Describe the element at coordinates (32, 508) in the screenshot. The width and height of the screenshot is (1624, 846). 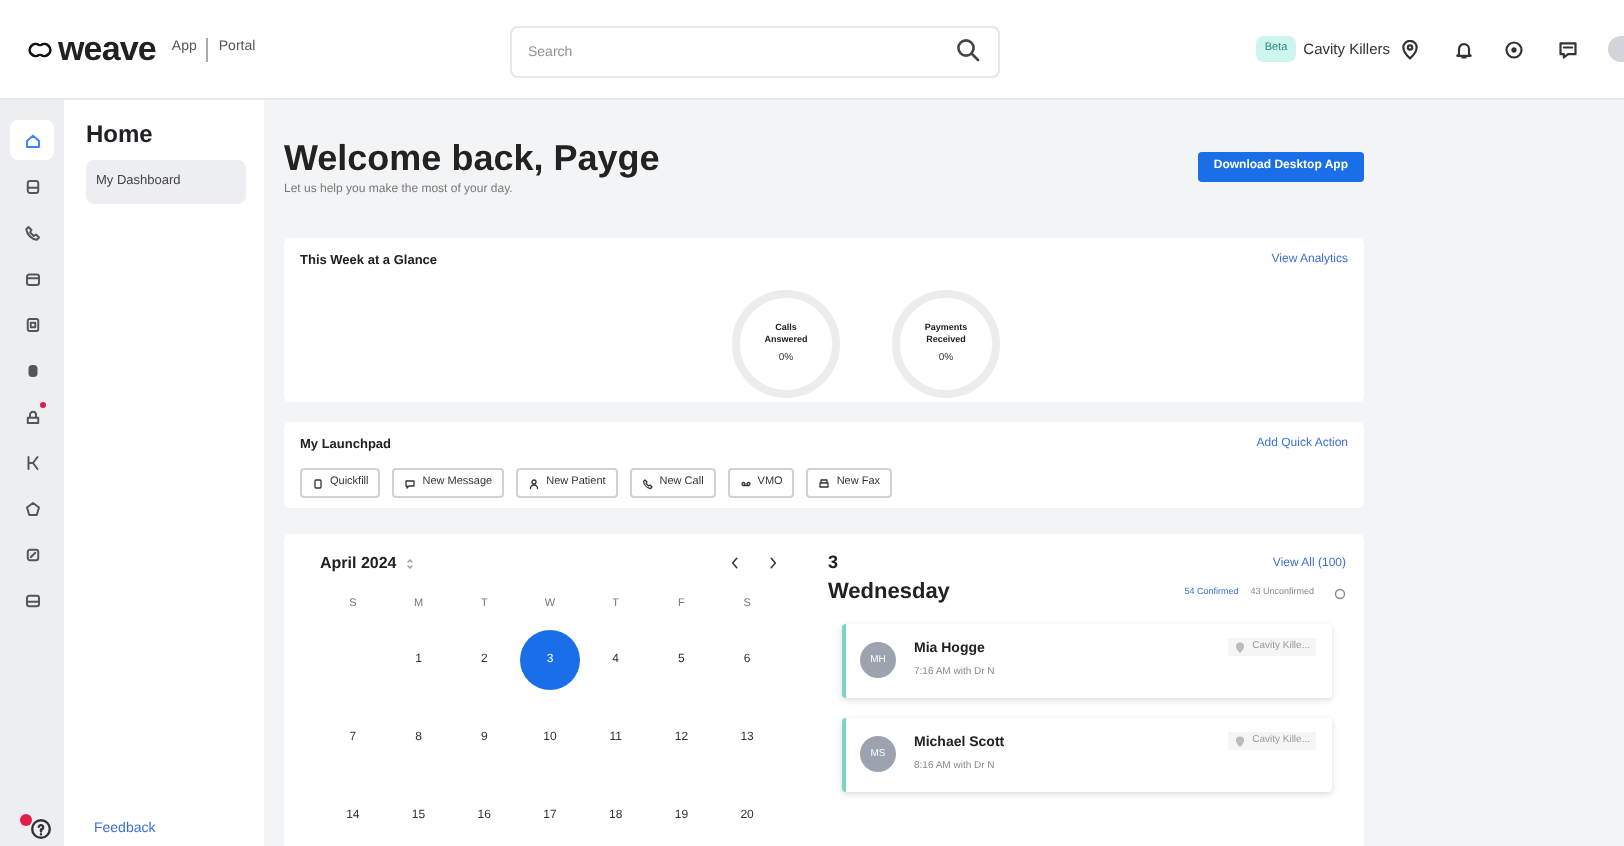
I see `pentagon-icon` at that location.